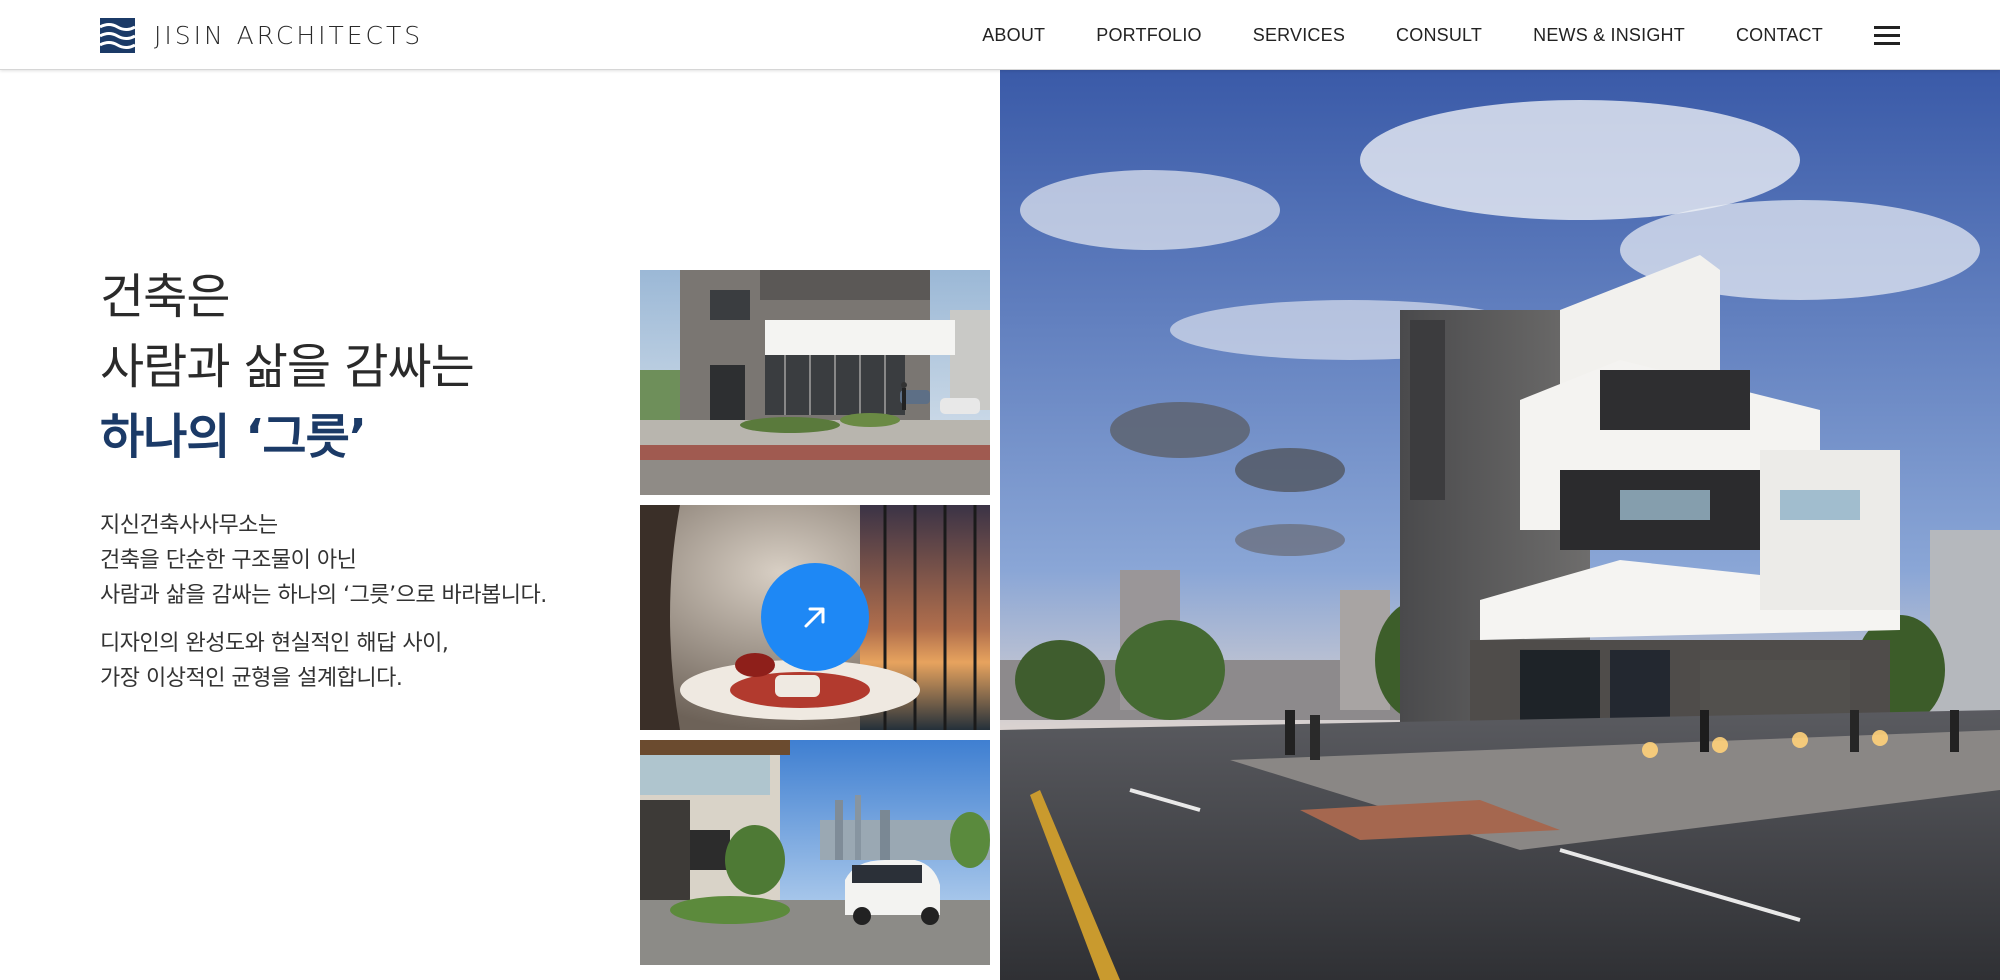 The height and width of the screenshot is (980, 2000). I want to click on nav-item-contact: CONTACT, so click(1779, 35).